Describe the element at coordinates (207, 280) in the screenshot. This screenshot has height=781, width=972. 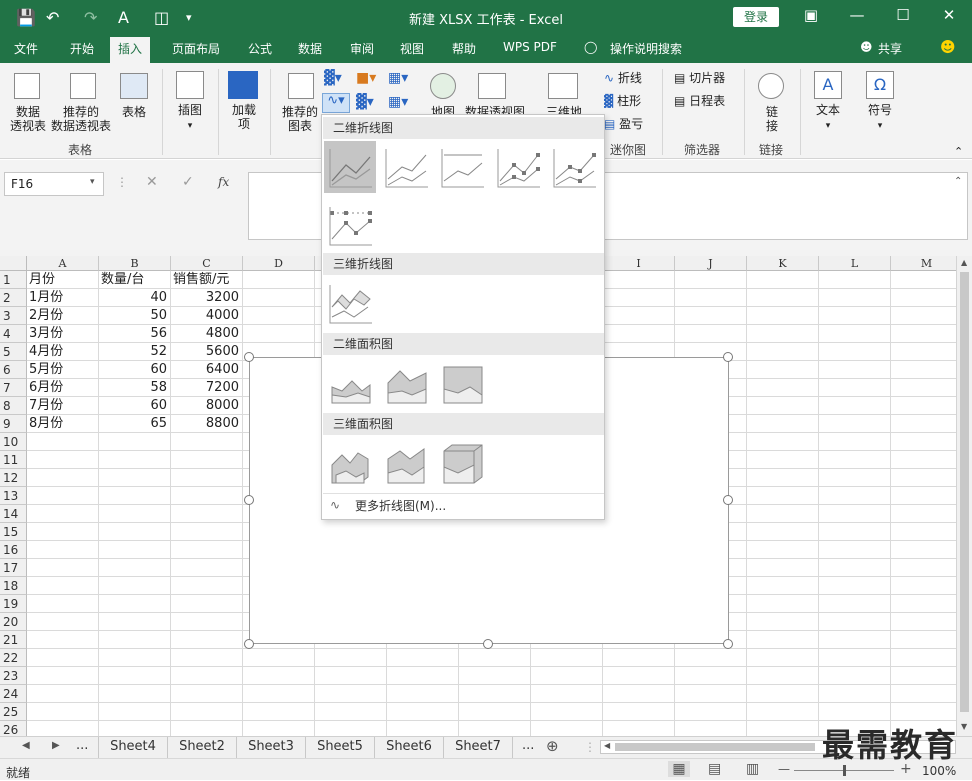
I see `header-cell: 销售额/元` at that location.